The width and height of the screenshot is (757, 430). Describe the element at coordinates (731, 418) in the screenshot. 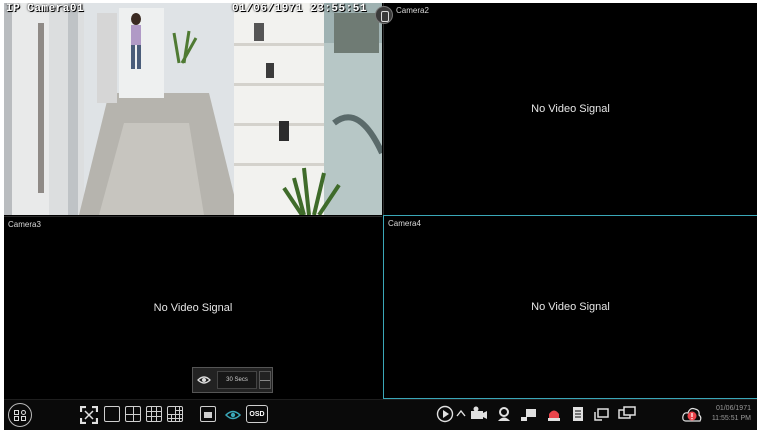

I see `clock-time: 11:55:51 PM` at that location.